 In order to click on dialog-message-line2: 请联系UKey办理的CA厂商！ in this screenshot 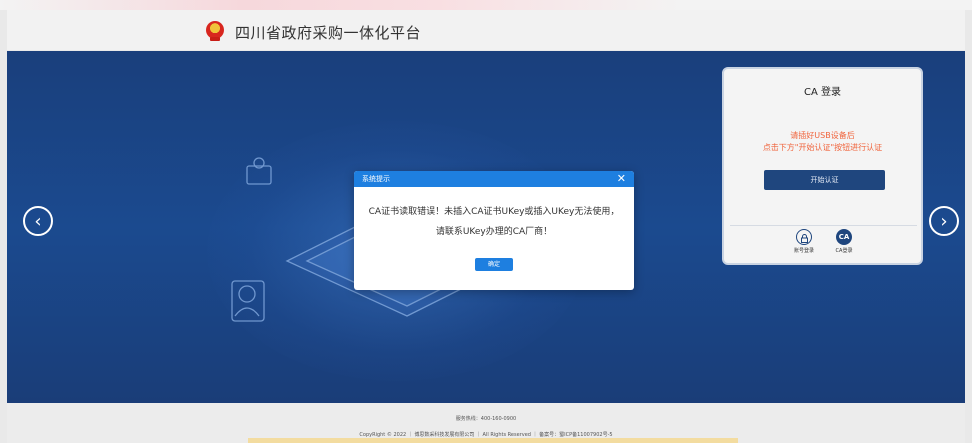, I will do `click(494, 232)`.